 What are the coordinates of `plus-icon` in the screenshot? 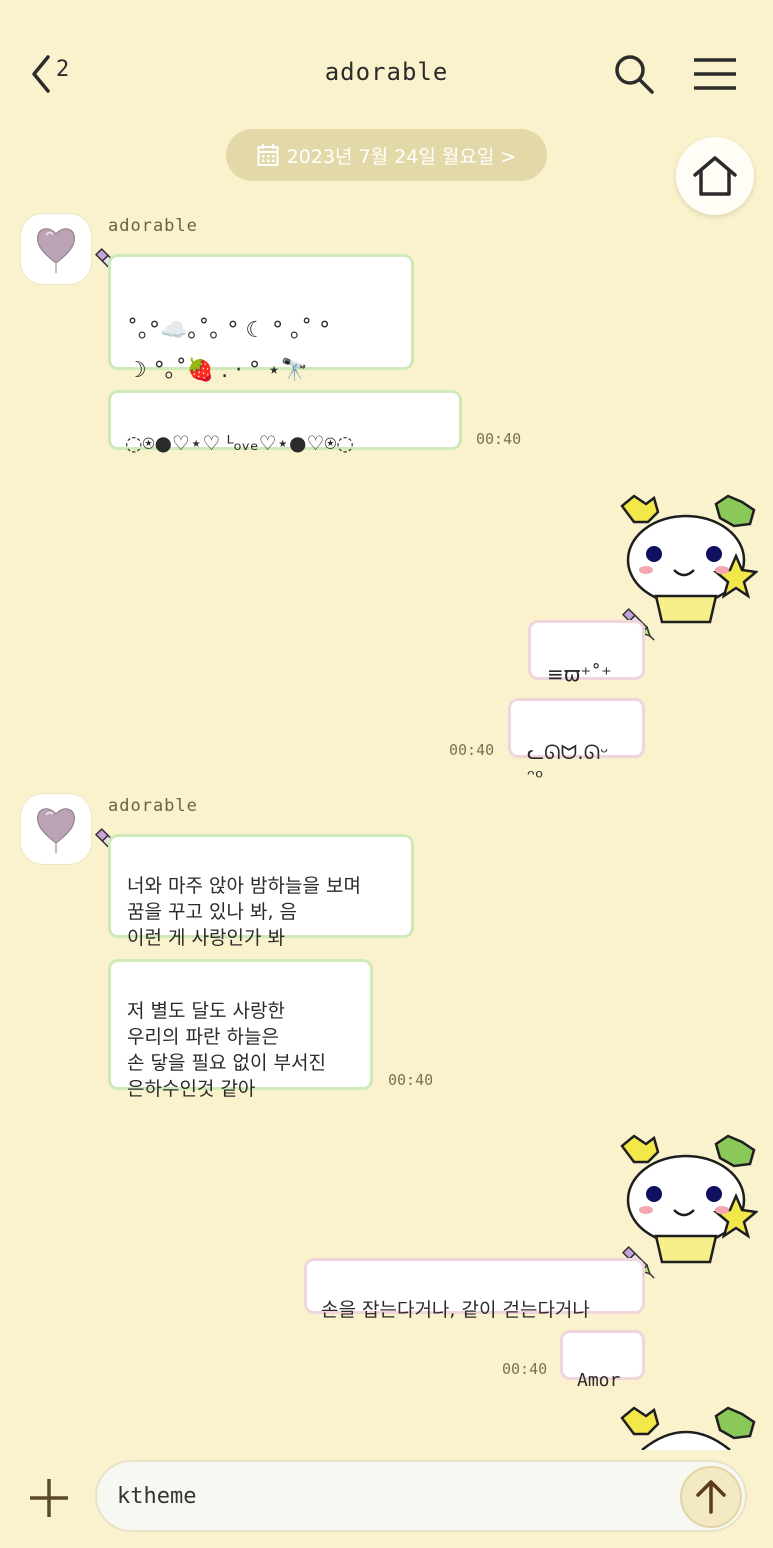 It's located at (49, 1498).